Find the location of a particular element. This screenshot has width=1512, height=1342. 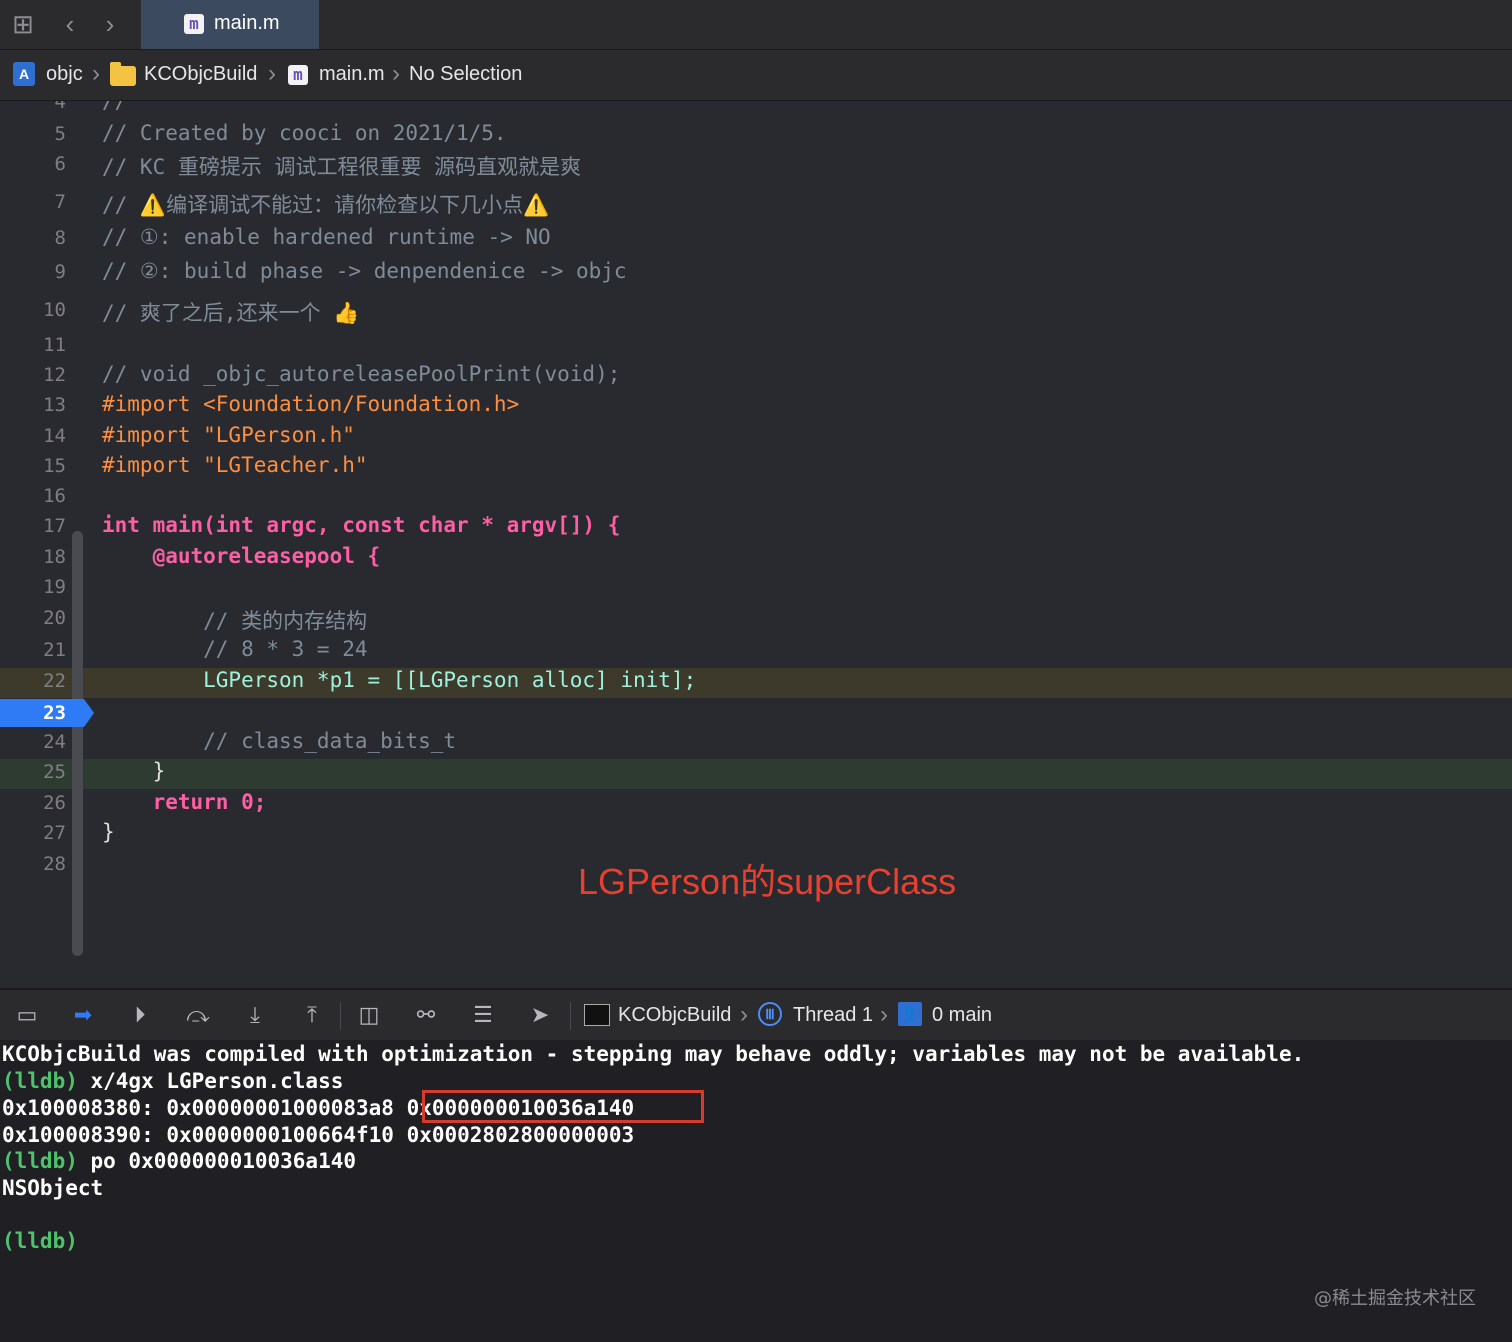

user-frame-icon: 👤 is located at coordinates (910, 1014).